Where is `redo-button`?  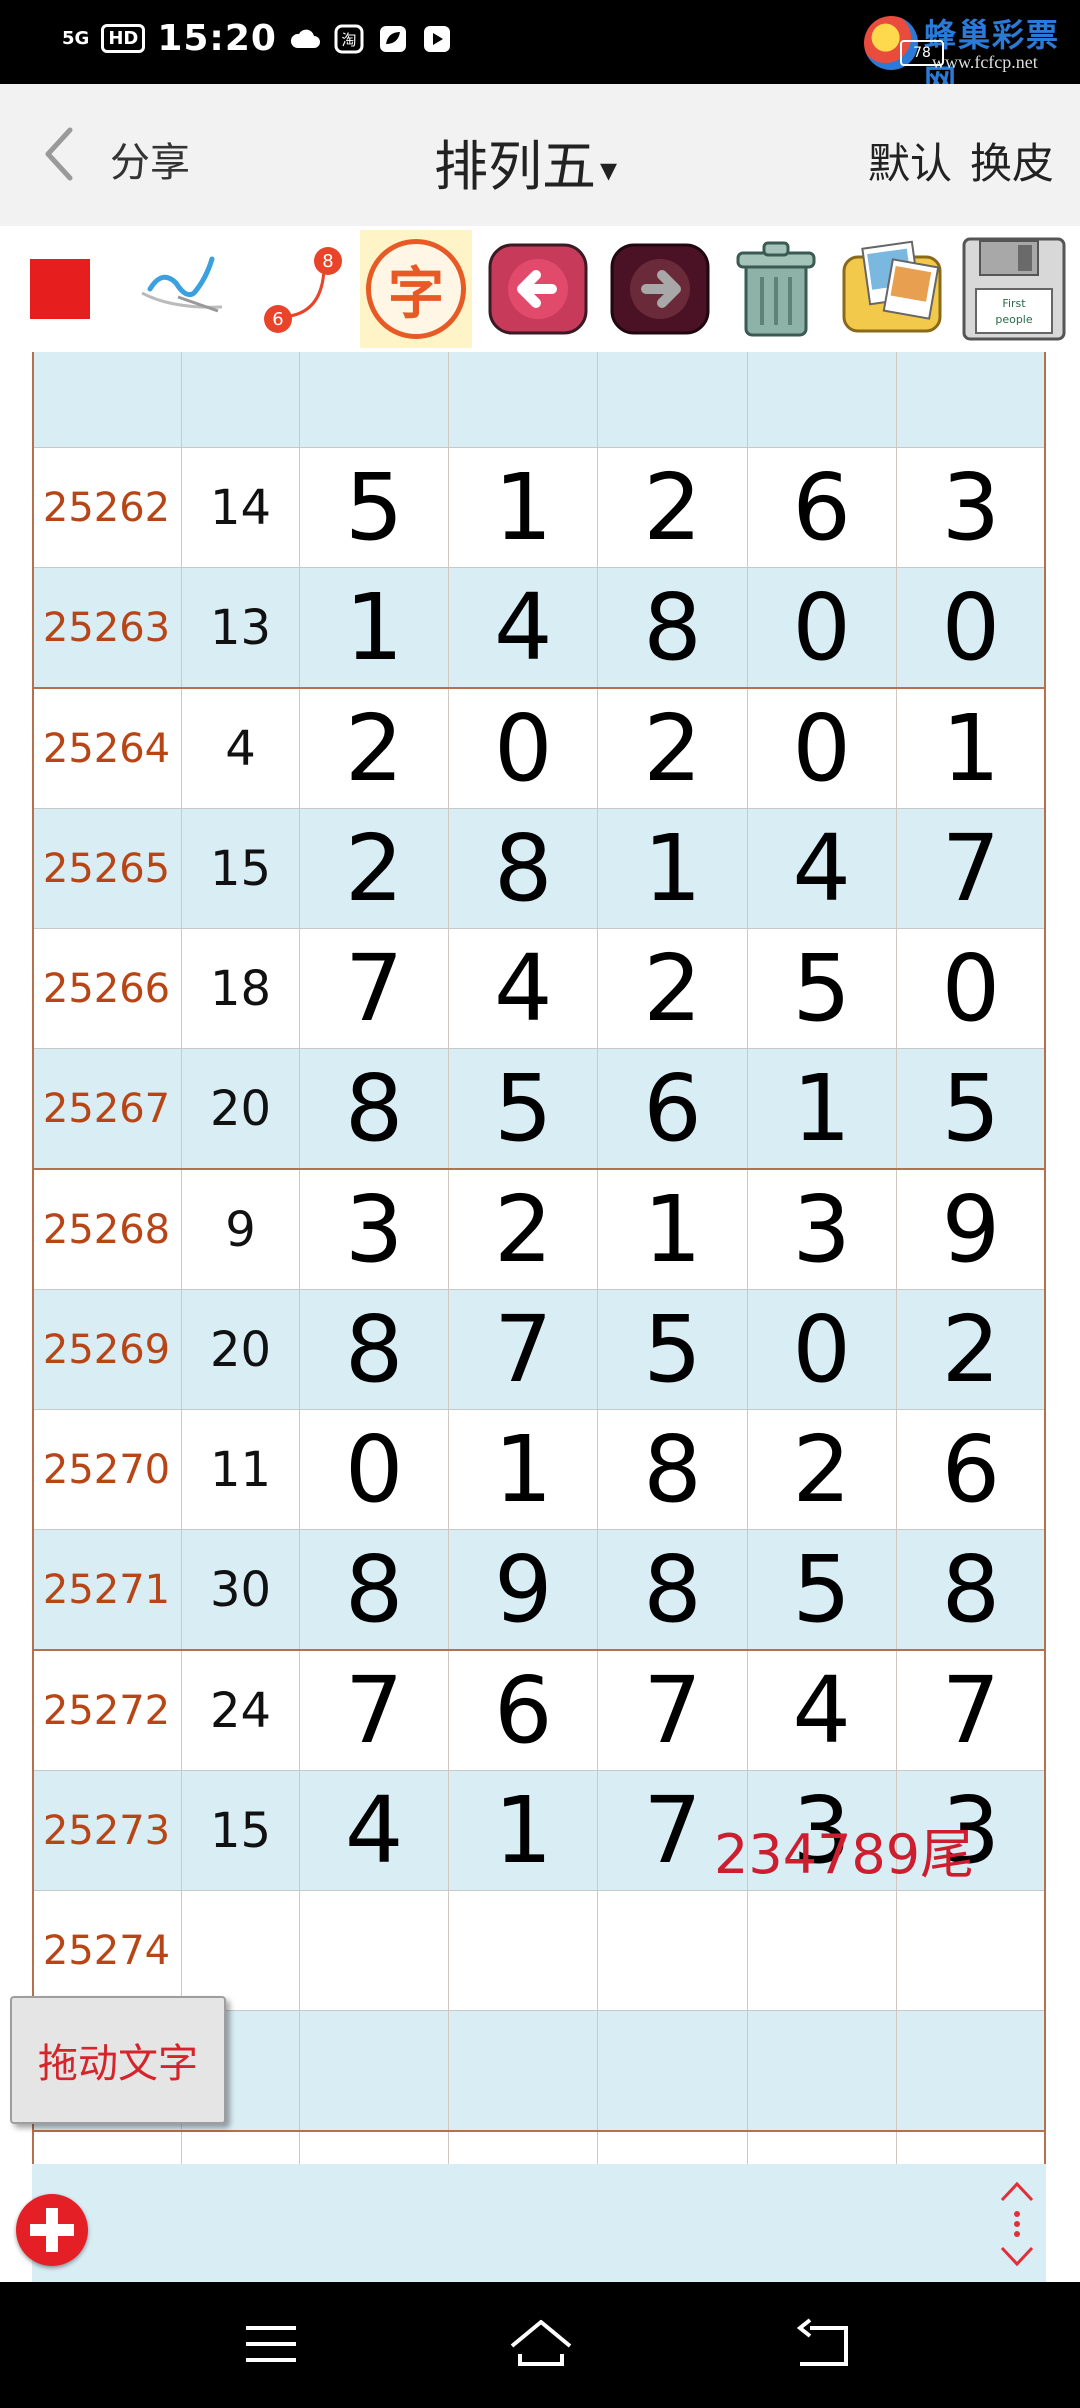 redo-button is located at coordinates (660, 289).